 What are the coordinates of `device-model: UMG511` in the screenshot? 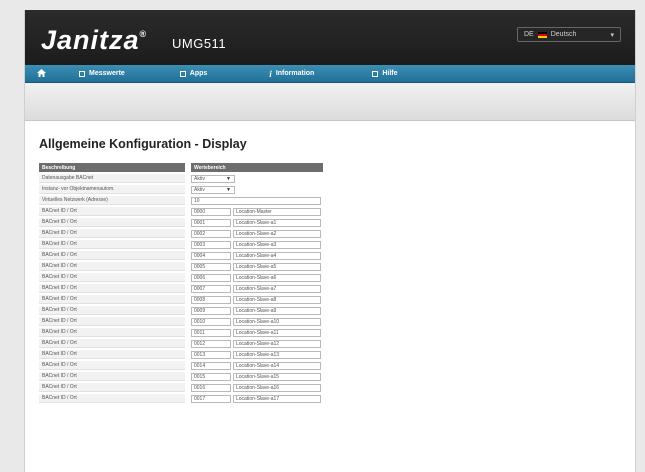 It's located at (199, 43).